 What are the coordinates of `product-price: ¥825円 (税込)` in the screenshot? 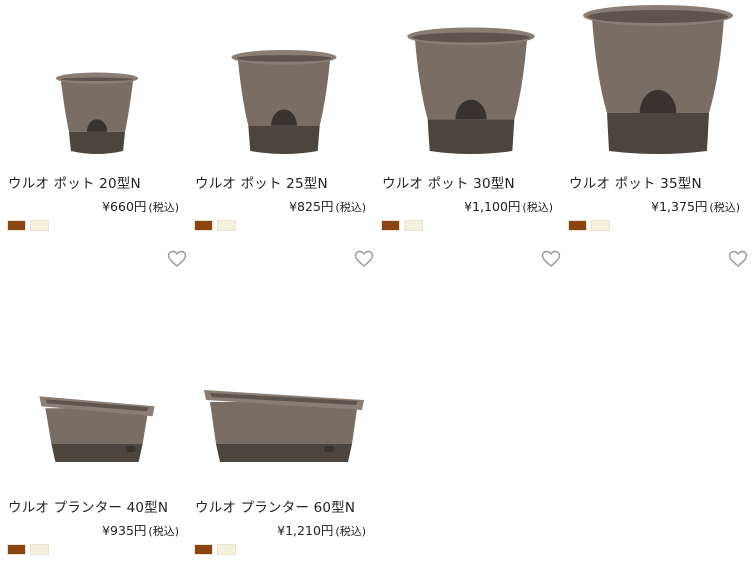 It's located at (327, 205).